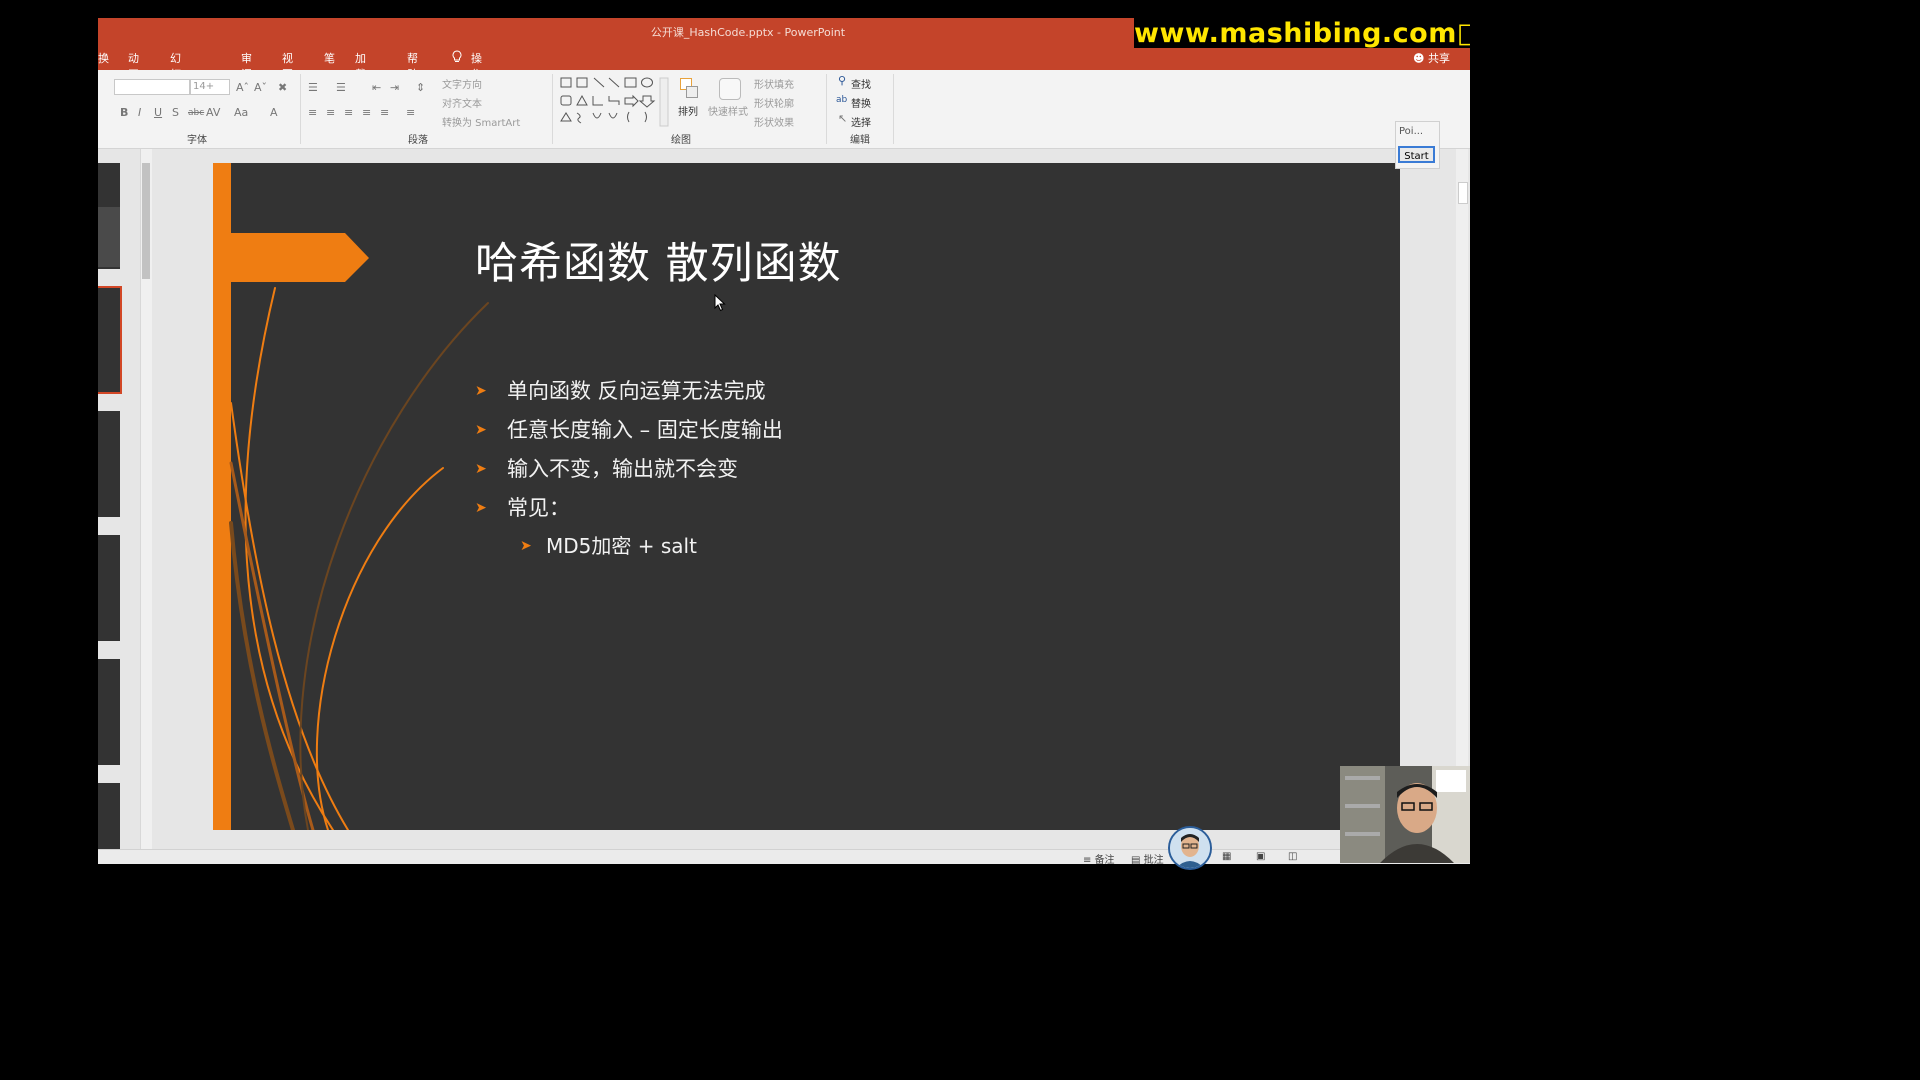 This screenshot has width=1920, height=1080. Describe the element at coordinates (681, 140) in the screenshot. I see `drawing-group-label: 绘图` at that location.